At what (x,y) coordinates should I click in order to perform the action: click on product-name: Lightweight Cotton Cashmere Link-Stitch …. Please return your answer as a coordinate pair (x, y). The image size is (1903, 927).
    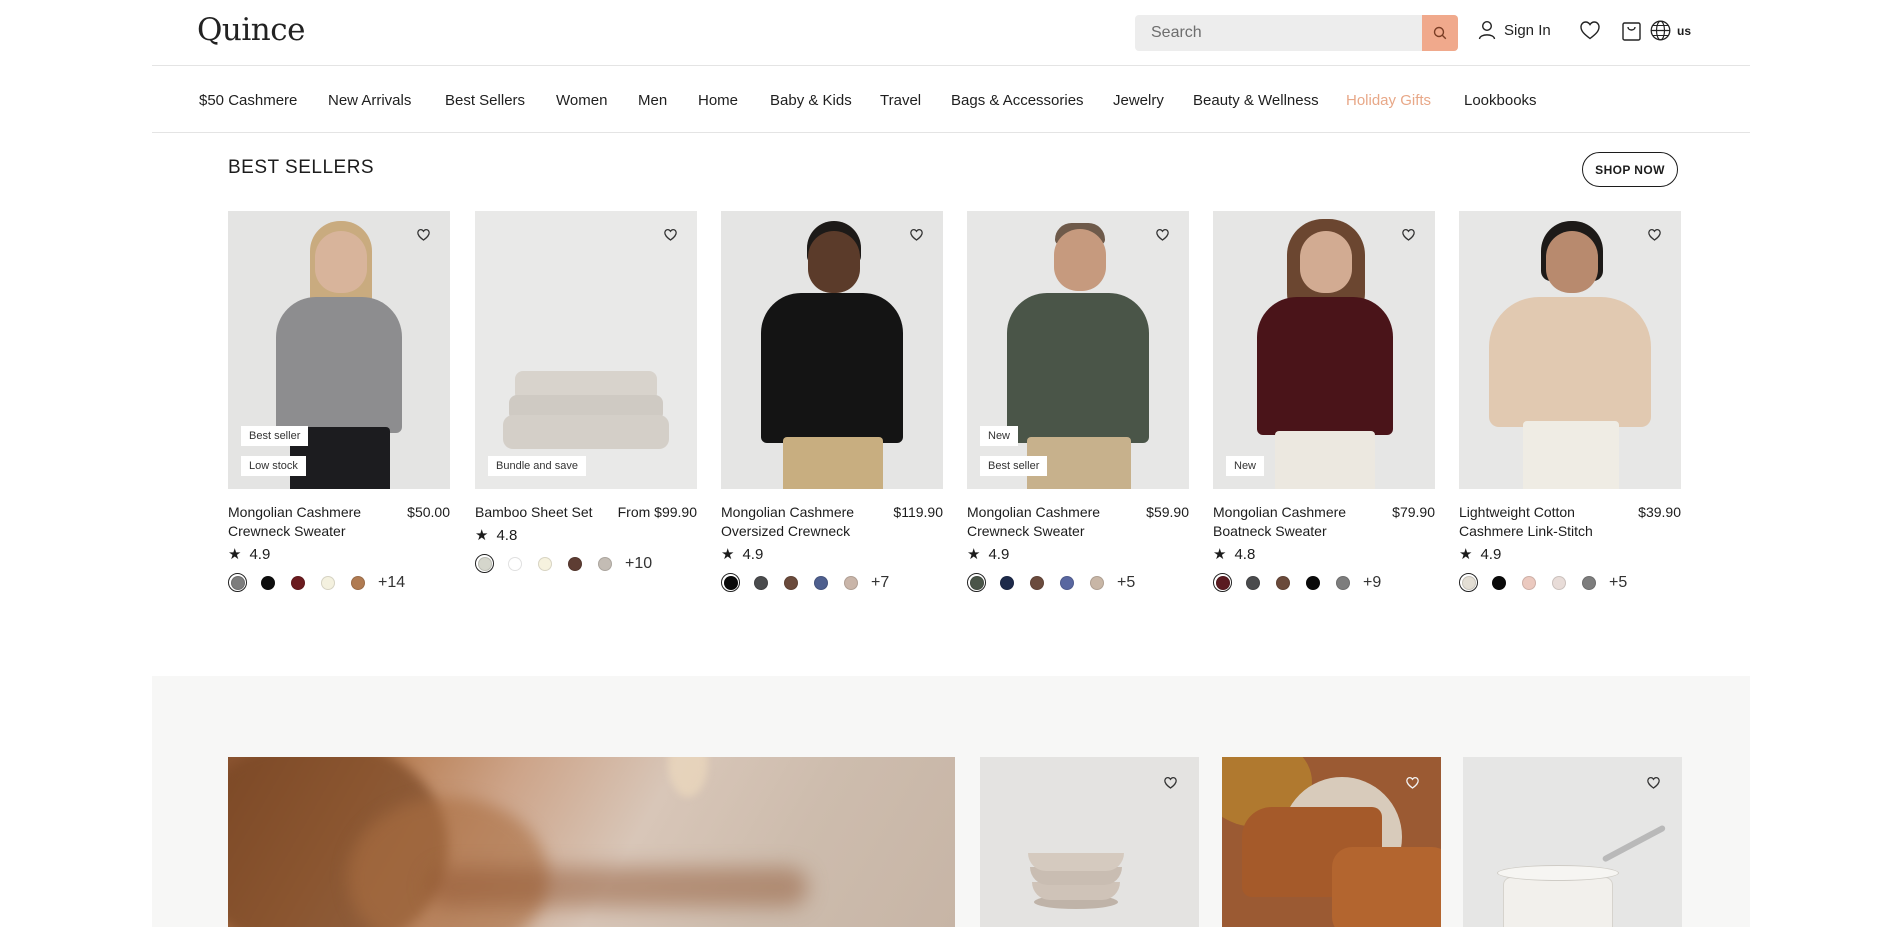
    Looking at the image, I should click on (1529, 522).